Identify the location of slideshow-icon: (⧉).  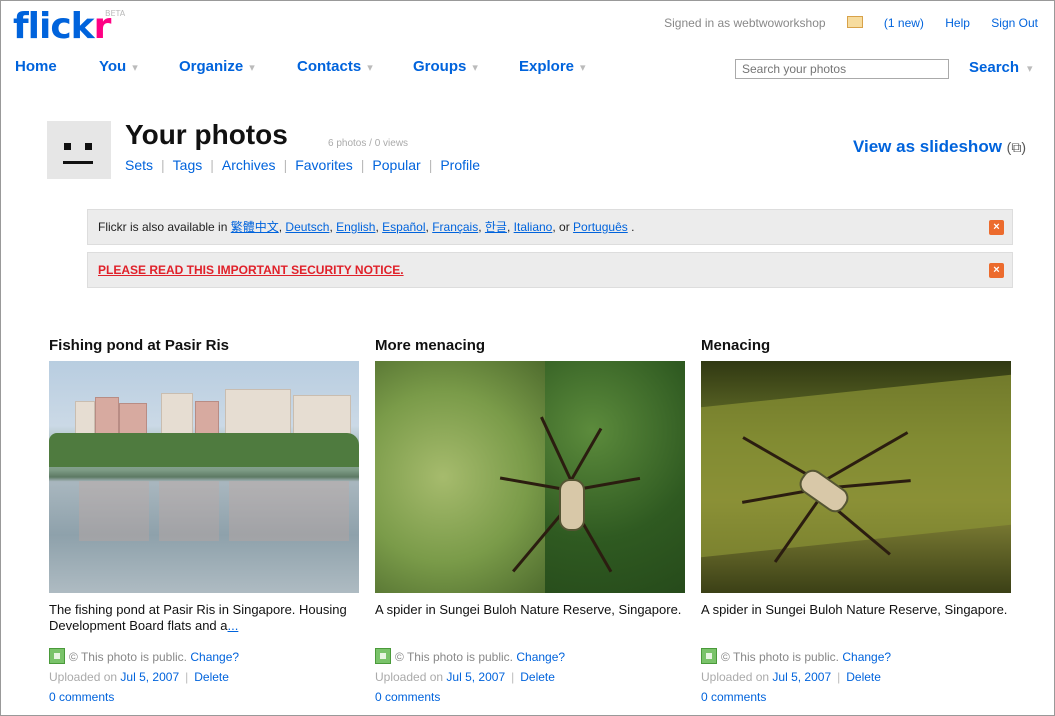
(1016, 147).